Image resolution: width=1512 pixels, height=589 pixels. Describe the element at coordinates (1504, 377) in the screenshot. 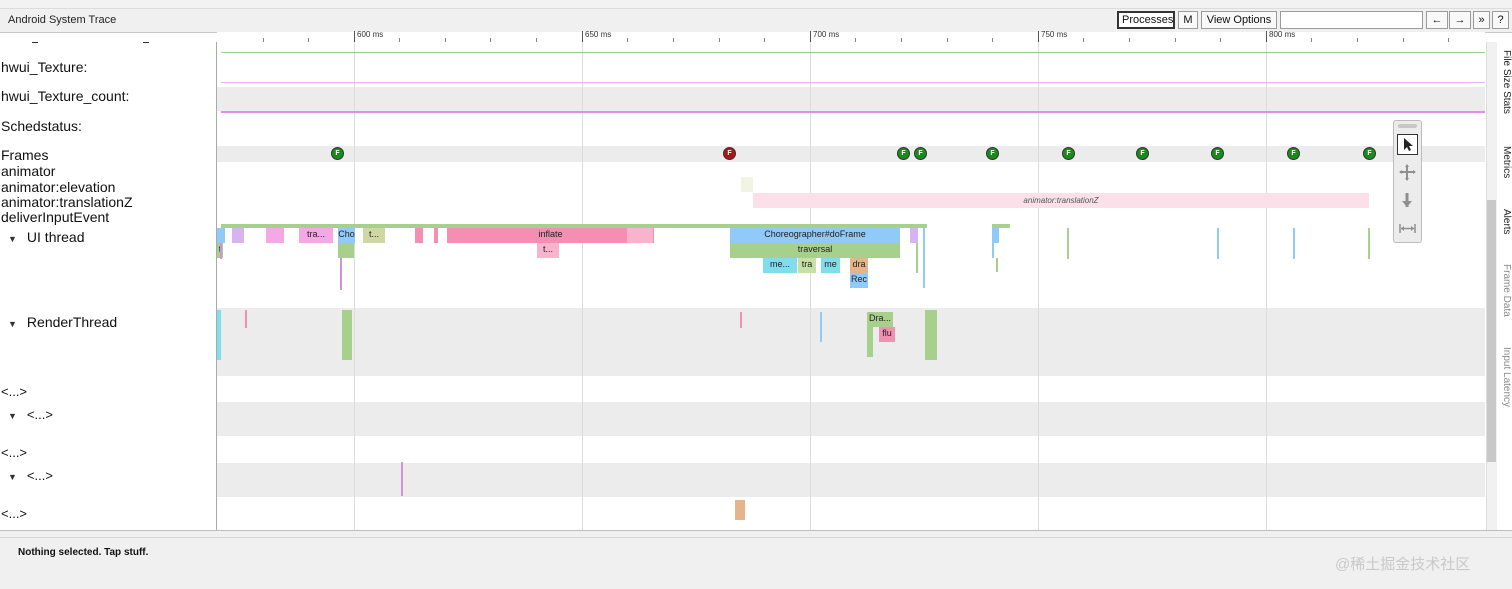

I see `tab-input-latency: Input Latency` at that location.